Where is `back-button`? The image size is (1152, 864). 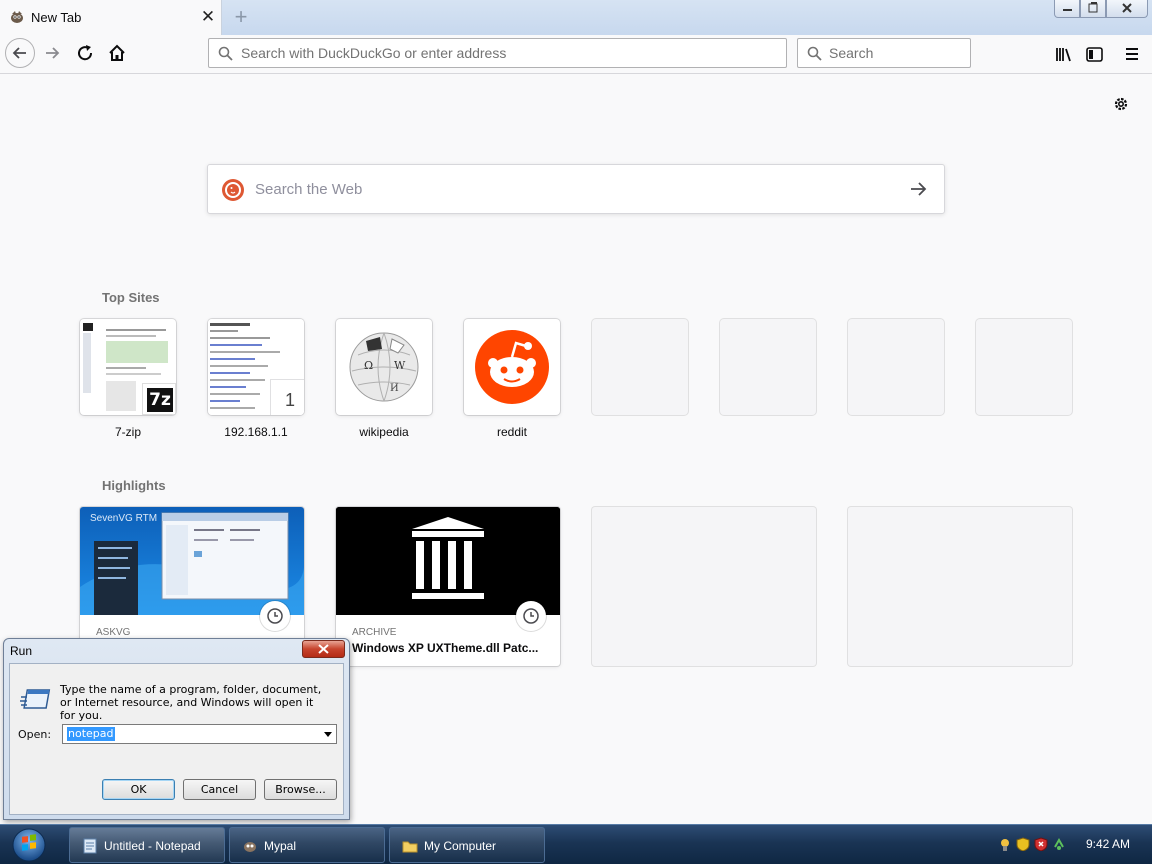
back-button is located at coordinates (20, 53).